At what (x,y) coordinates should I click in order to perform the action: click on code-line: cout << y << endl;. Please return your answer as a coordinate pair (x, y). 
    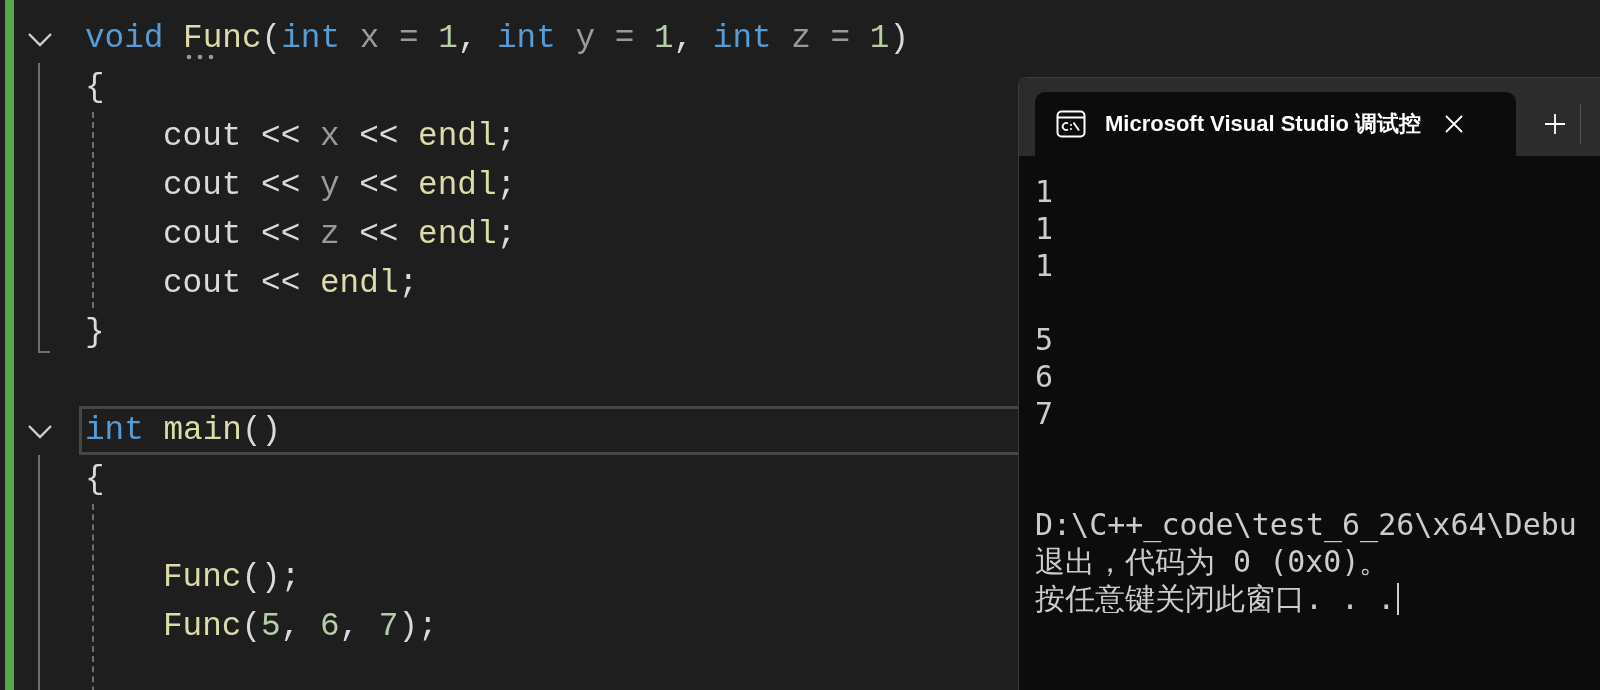
    Looking at the image, I should click on (340, 186).